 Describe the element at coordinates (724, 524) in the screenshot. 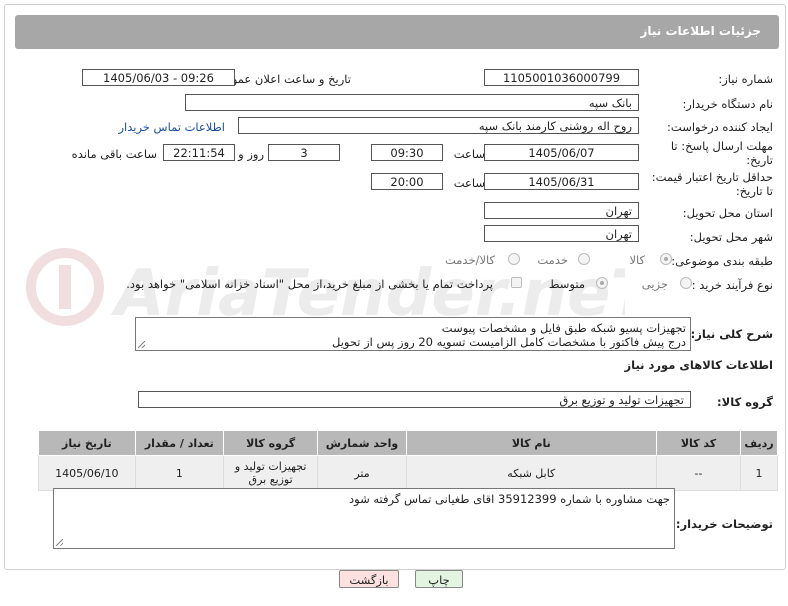

I see `buyer-notes-label: توضیحات خریدار:` at that location.